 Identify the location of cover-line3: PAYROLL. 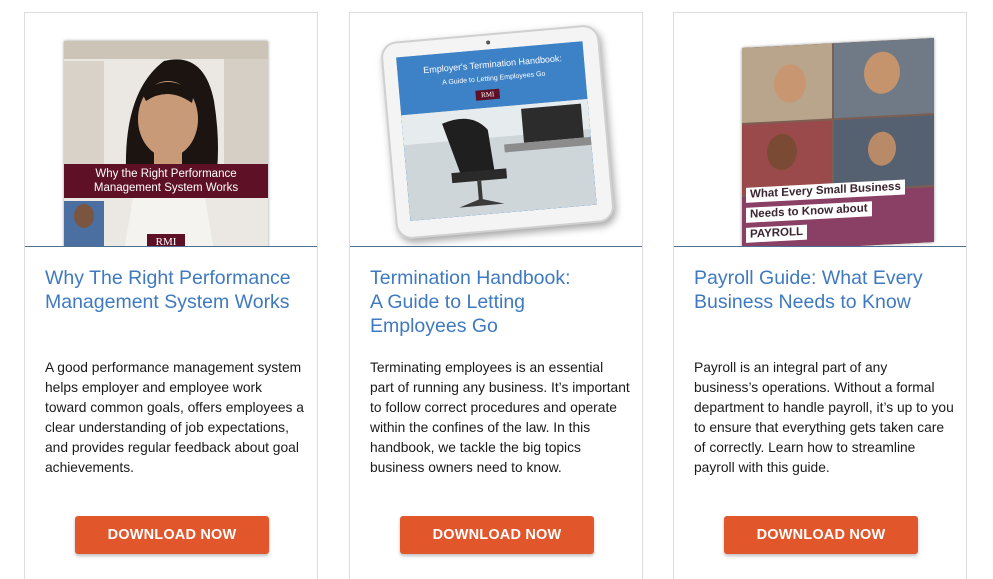
(777, 233).